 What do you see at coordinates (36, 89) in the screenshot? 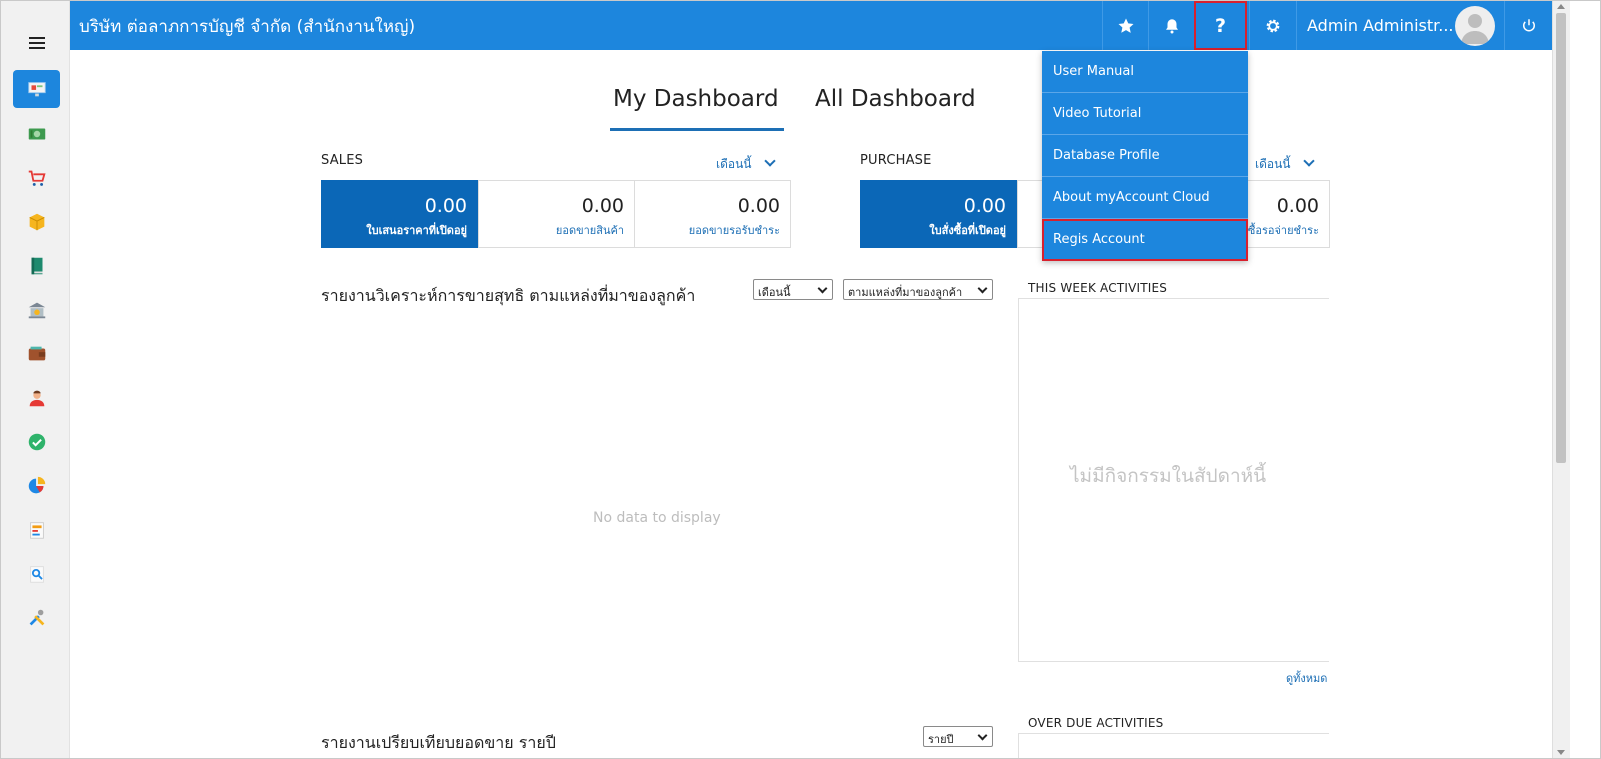
I see `dashboard-icon` at bounding box center [36, 89].